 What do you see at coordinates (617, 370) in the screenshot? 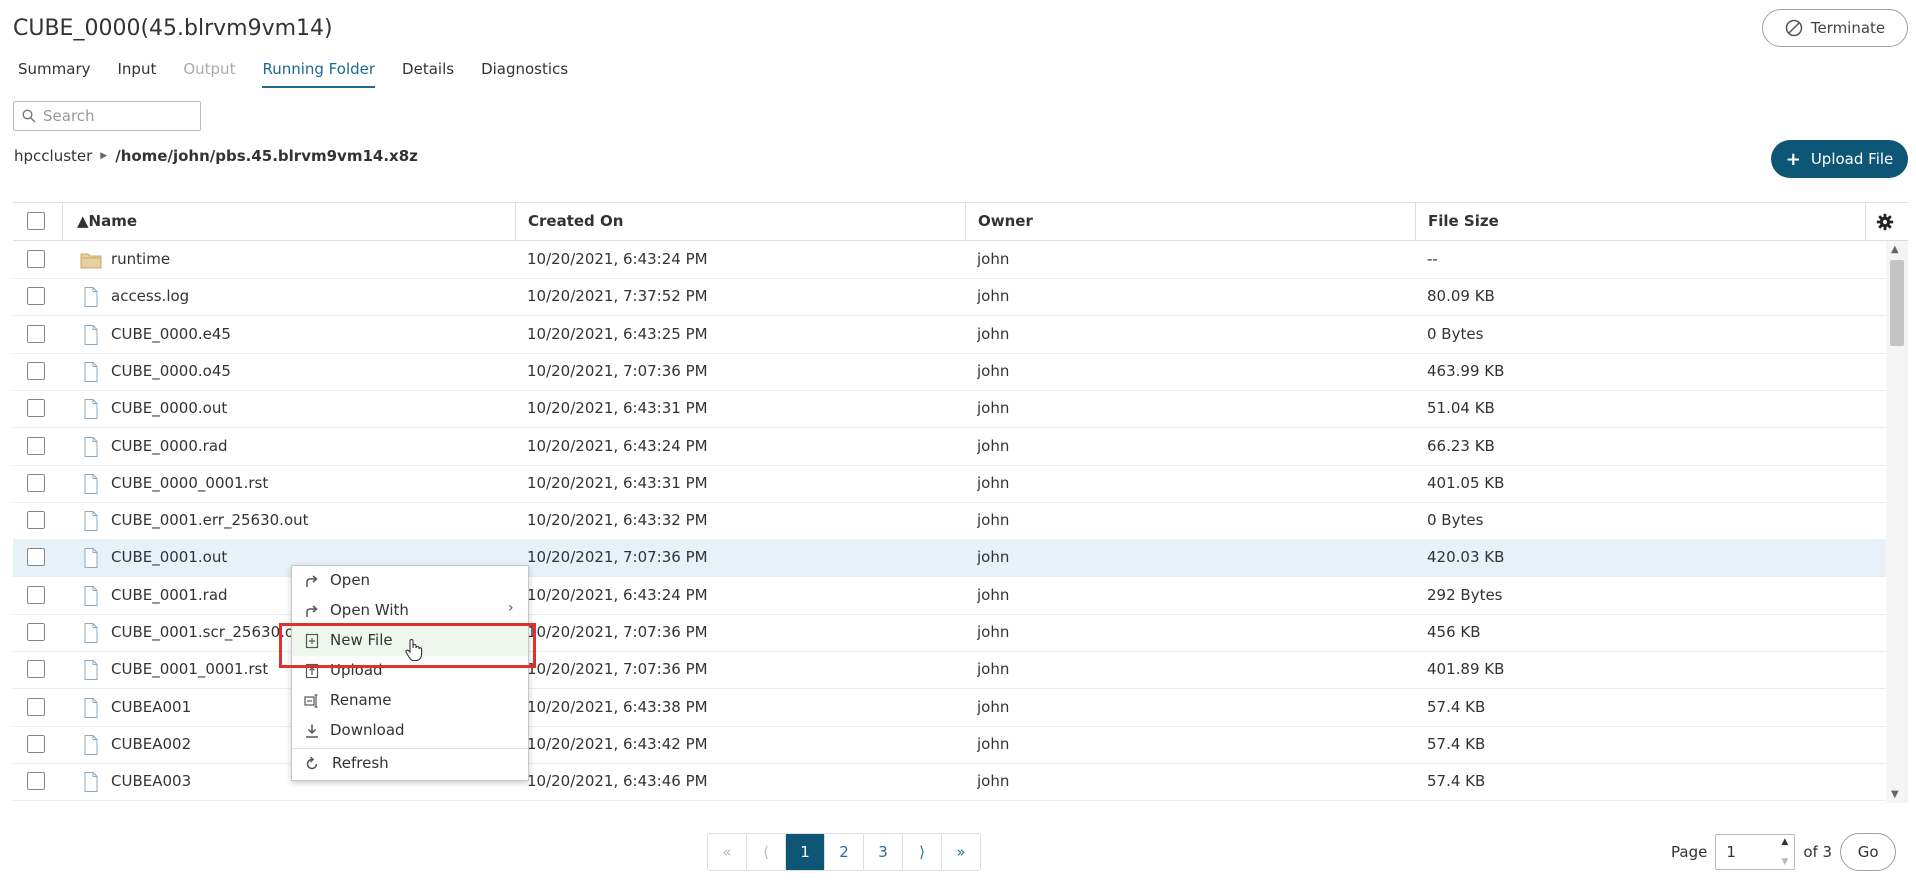
I see `created-on: 10/20/2021, 7:07:36 PM` at bounding box center [617, 370].